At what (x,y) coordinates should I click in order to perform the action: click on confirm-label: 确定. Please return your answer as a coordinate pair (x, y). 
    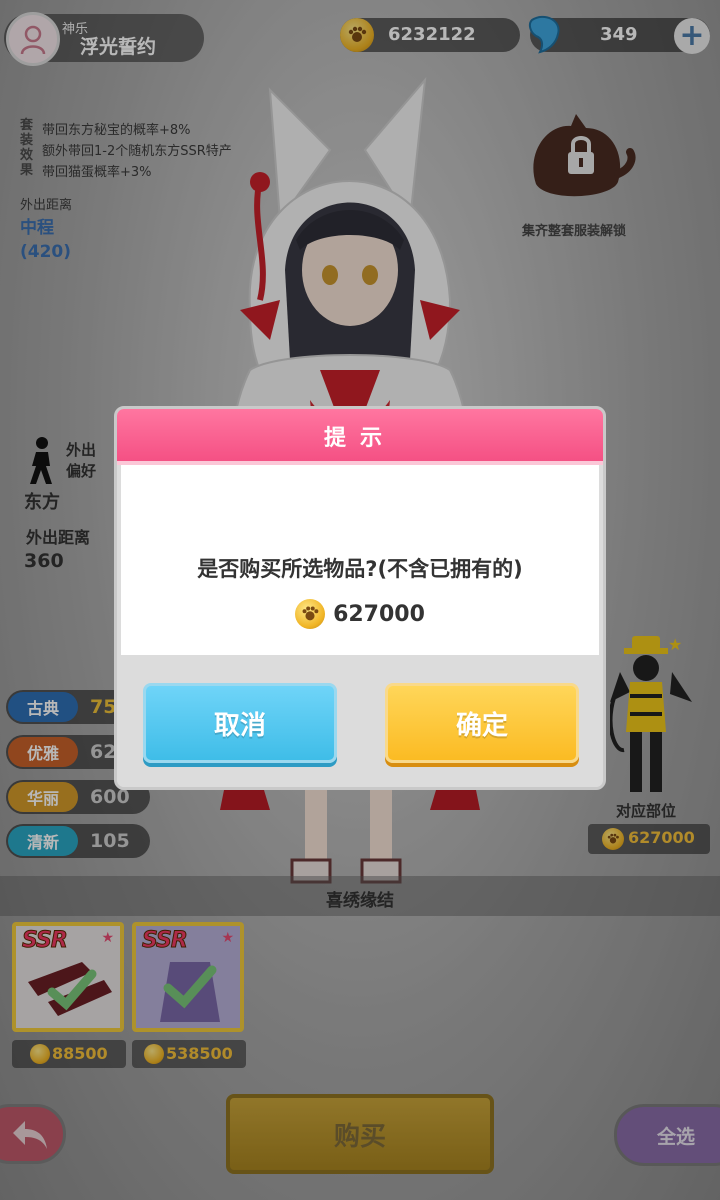
    Looking at the image, I should click on (481, 725).